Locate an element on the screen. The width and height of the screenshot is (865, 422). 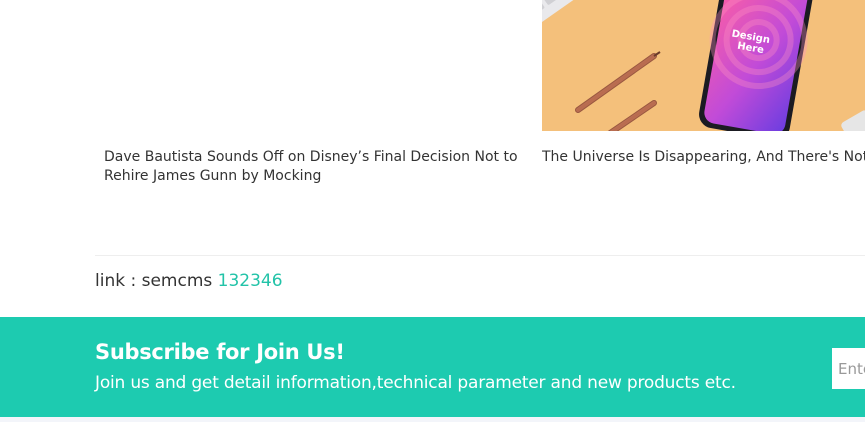
news-card-image: Design Here is located at coordinates (703, 65).